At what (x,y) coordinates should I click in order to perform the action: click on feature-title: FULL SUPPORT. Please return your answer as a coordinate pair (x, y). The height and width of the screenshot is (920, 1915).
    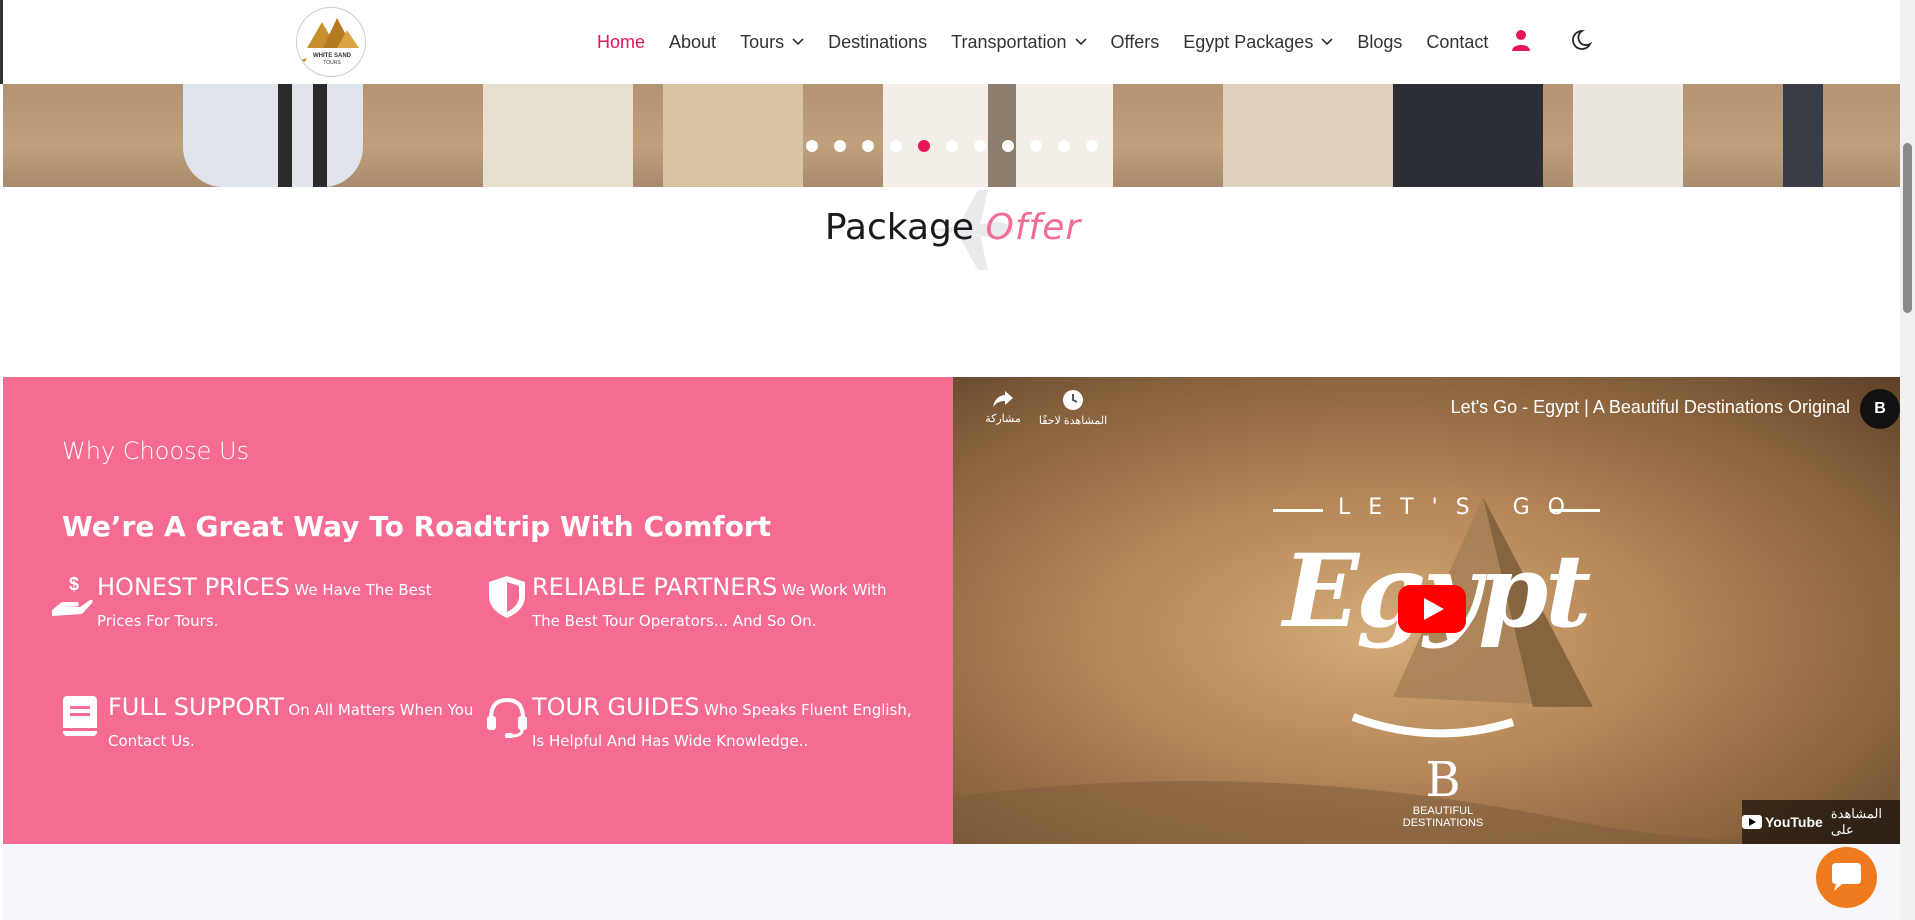
    Looking at the image, I should click on (196, 707).